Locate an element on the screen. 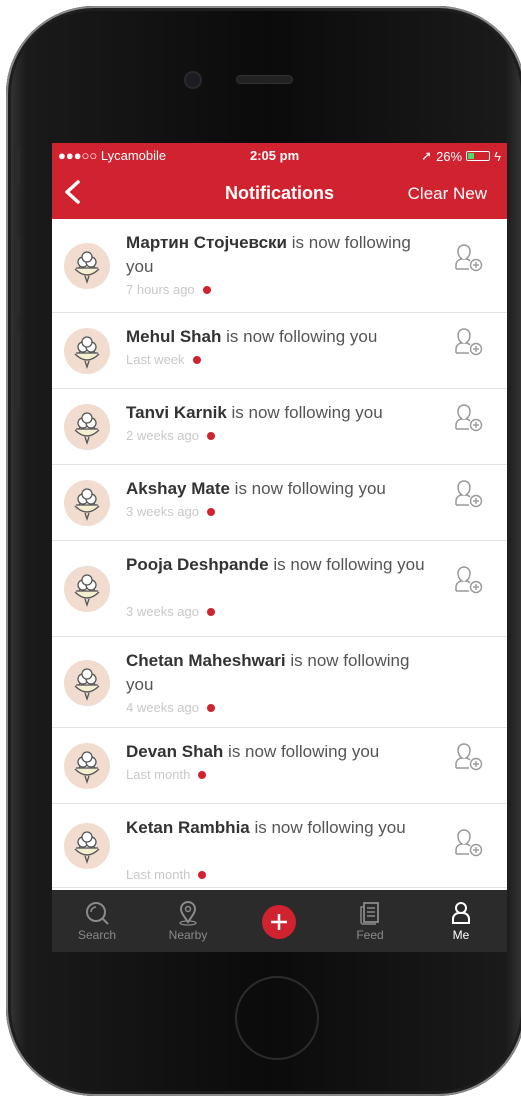 This screenshot has height=1096, width=521. charging-icon: ϟ is located at coordinates (497, 156).